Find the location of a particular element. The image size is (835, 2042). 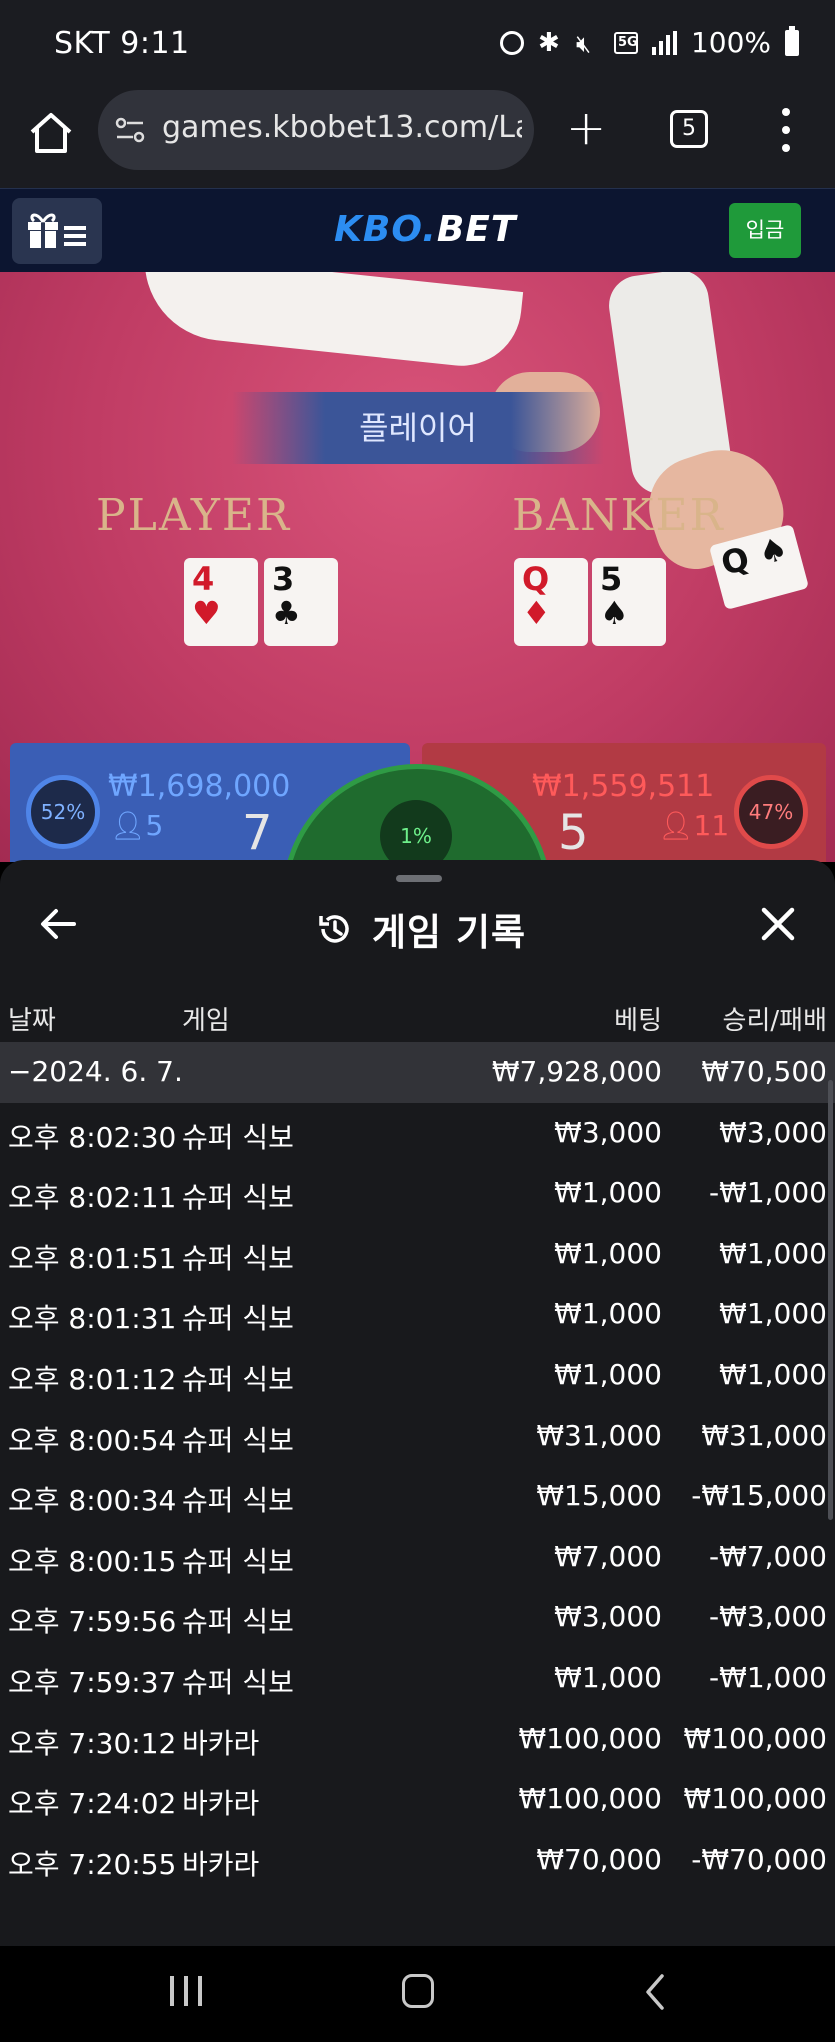

browser-toolbar: games.kbobet13.com/Lau + 5 is located at coordinates (417, 139).